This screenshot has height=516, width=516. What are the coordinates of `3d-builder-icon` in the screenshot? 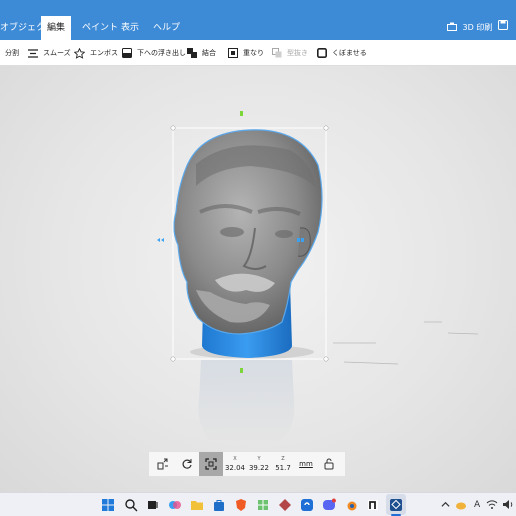 It's located at (396, 505).